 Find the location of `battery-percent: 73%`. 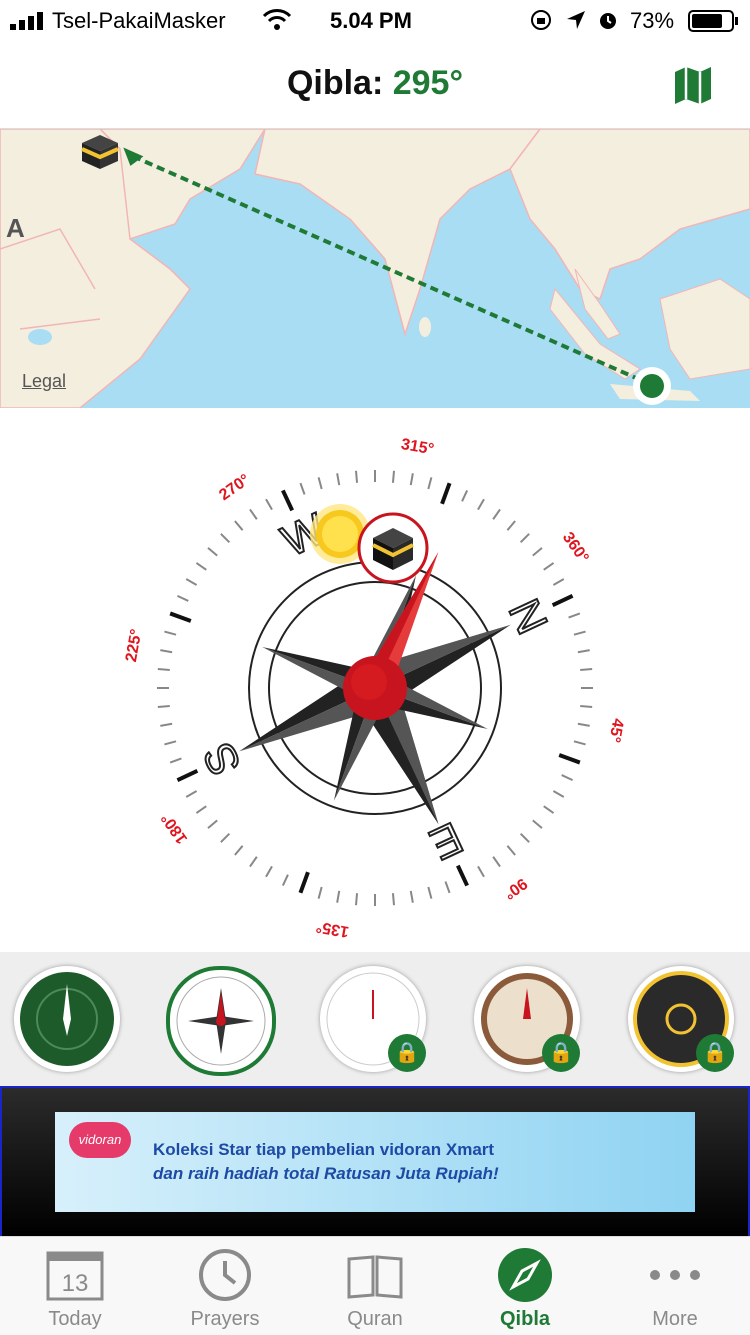

battery-percent: 73% is located at coordinates (652, 20).